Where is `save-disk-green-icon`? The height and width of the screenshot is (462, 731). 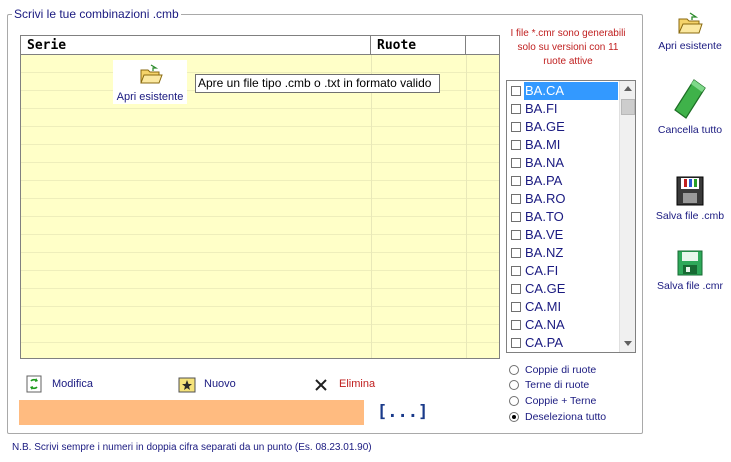 save-disk-green-icon is located at coordinates (690, 263).